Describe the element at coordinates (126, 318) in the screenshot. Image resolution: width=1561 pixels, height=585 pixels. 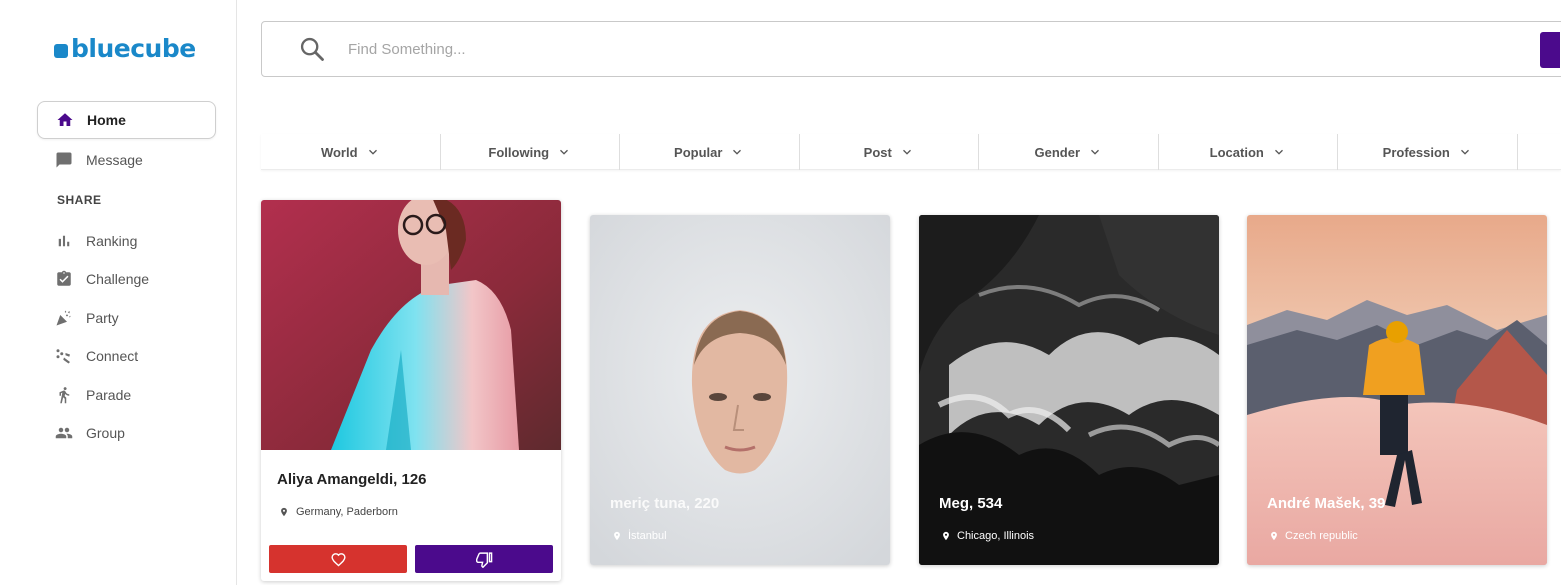
I see `sidebar-item-party: Party` at that location.